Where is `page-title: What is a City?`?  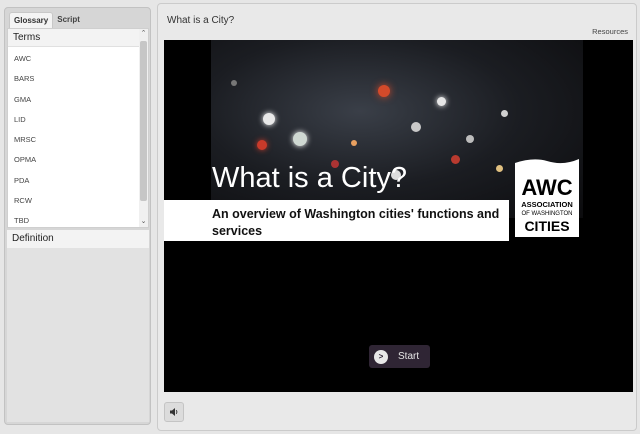
page-title: What is a City? is located at coordinates (201, 20).